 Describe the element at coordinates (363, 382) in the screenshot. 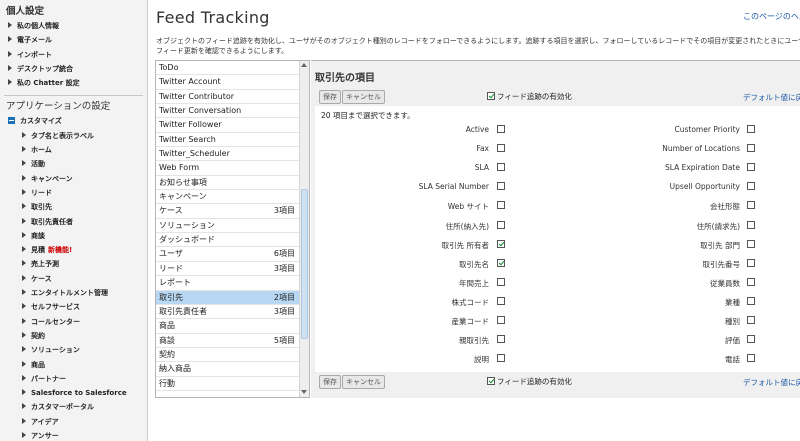

I see `cancel-button: キャンセル` at that location.